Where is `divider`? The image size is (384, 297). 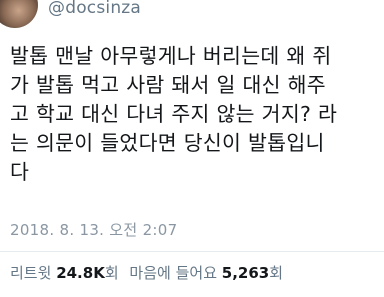
divider is located at coordinates (192, 251).